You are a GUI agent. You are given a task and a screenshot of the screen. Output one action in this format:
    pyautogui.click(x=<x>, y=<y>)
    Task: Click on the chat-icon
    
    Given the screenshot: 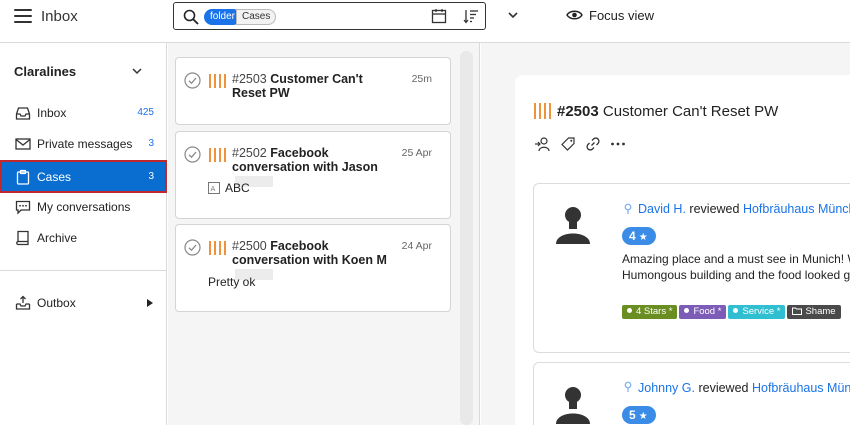 What is the action you would take?
    pyautogui.click(x=23, y=207)
    